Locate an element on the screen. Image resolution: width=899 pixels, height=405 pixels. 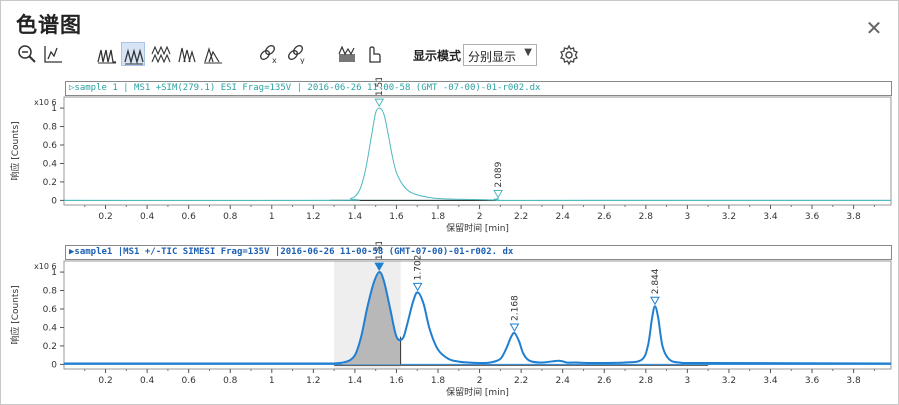
close-button: ✕ is located at coordinates (874, 28).